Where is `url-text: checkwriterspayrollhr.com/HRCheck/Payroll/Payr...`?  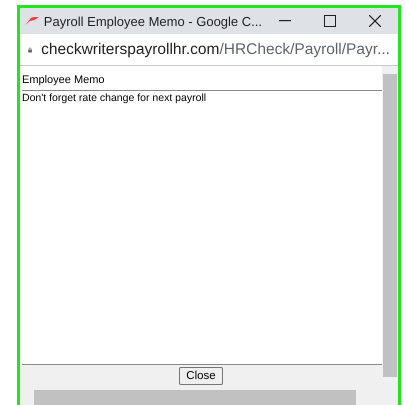 url-text: checkwriterspayrollhr.com/HRCheck/Payroll/Payr... is located at coordinates (215, 49).